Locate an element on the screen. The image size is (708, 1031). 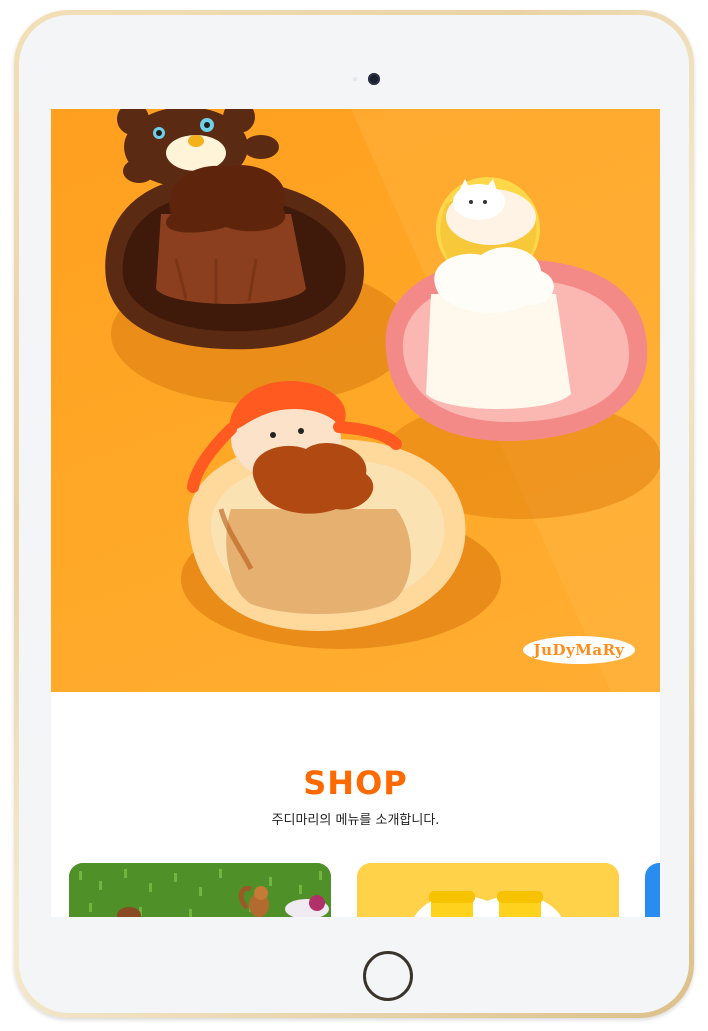
home-button is located at coordinates (388, 976).